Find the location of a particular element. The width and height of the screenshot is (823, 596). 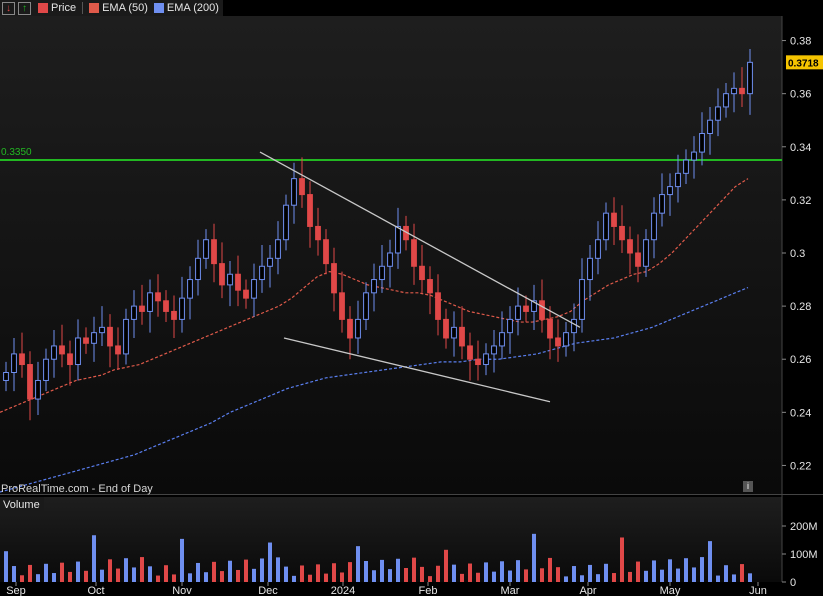

x-tick-label: Jun is located at coordinates (758, 590).